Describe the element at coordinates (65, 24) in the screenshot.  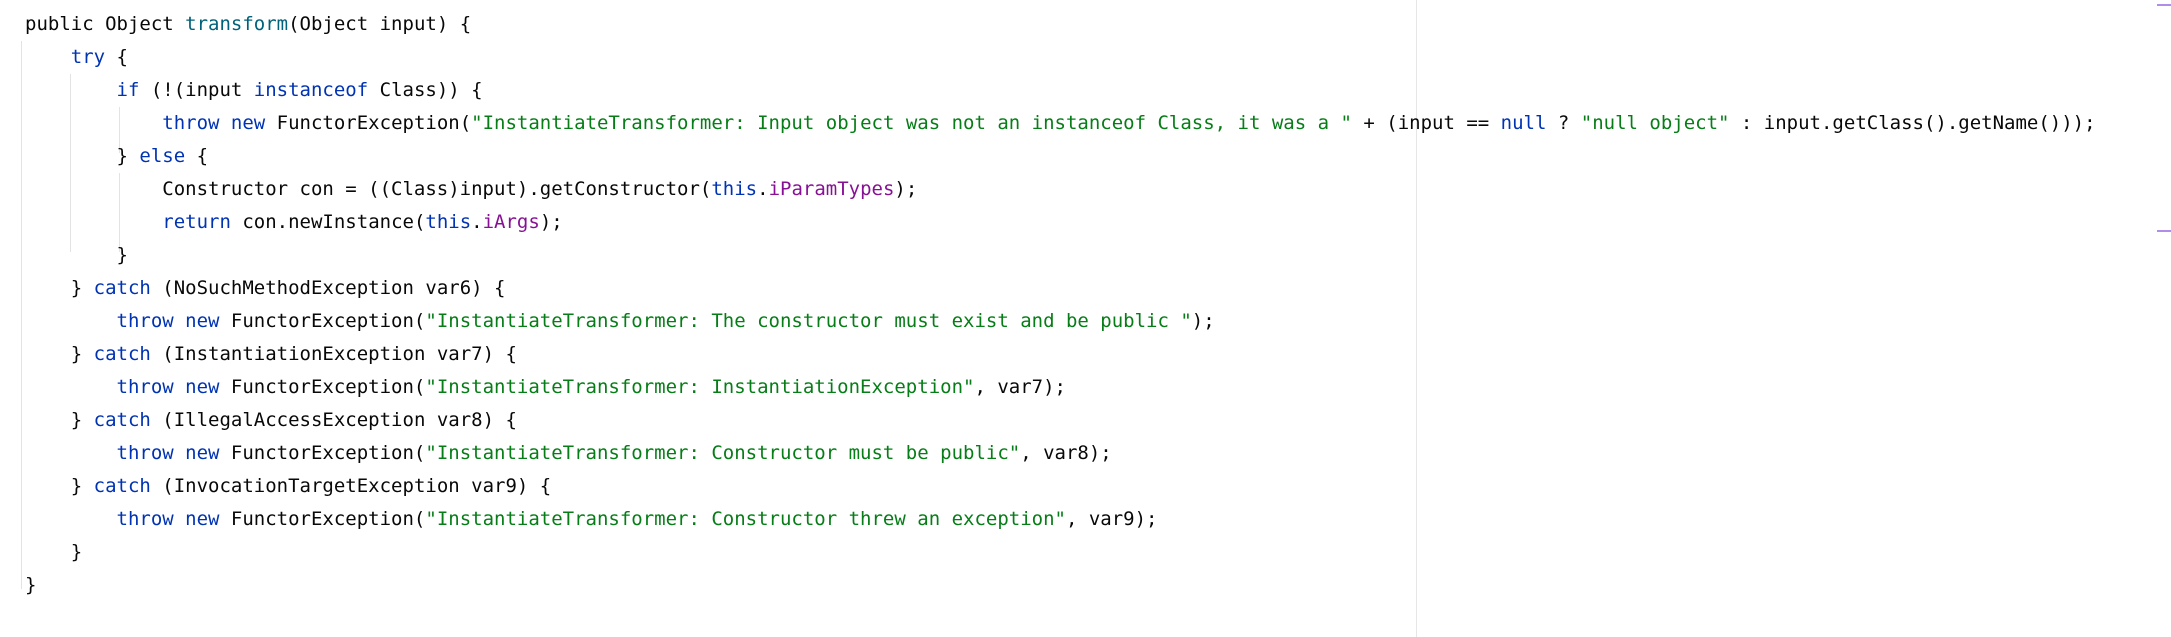
I see `code-token-plain: public` at that location.